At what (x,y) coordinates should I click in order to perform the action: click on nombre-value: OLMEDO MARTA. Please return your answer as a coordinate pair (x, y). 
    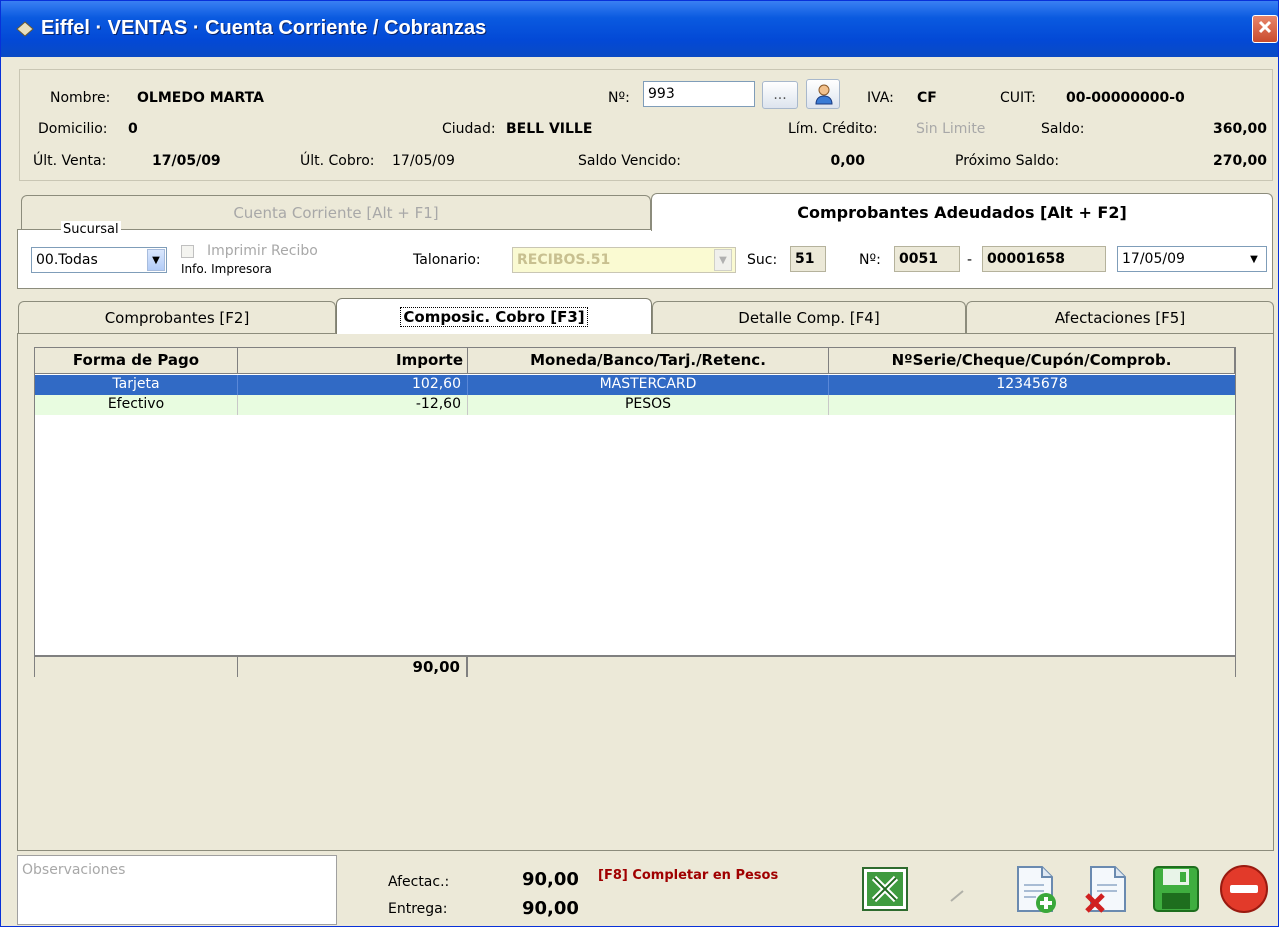
    Looking at the image, I should click on (200, 98).